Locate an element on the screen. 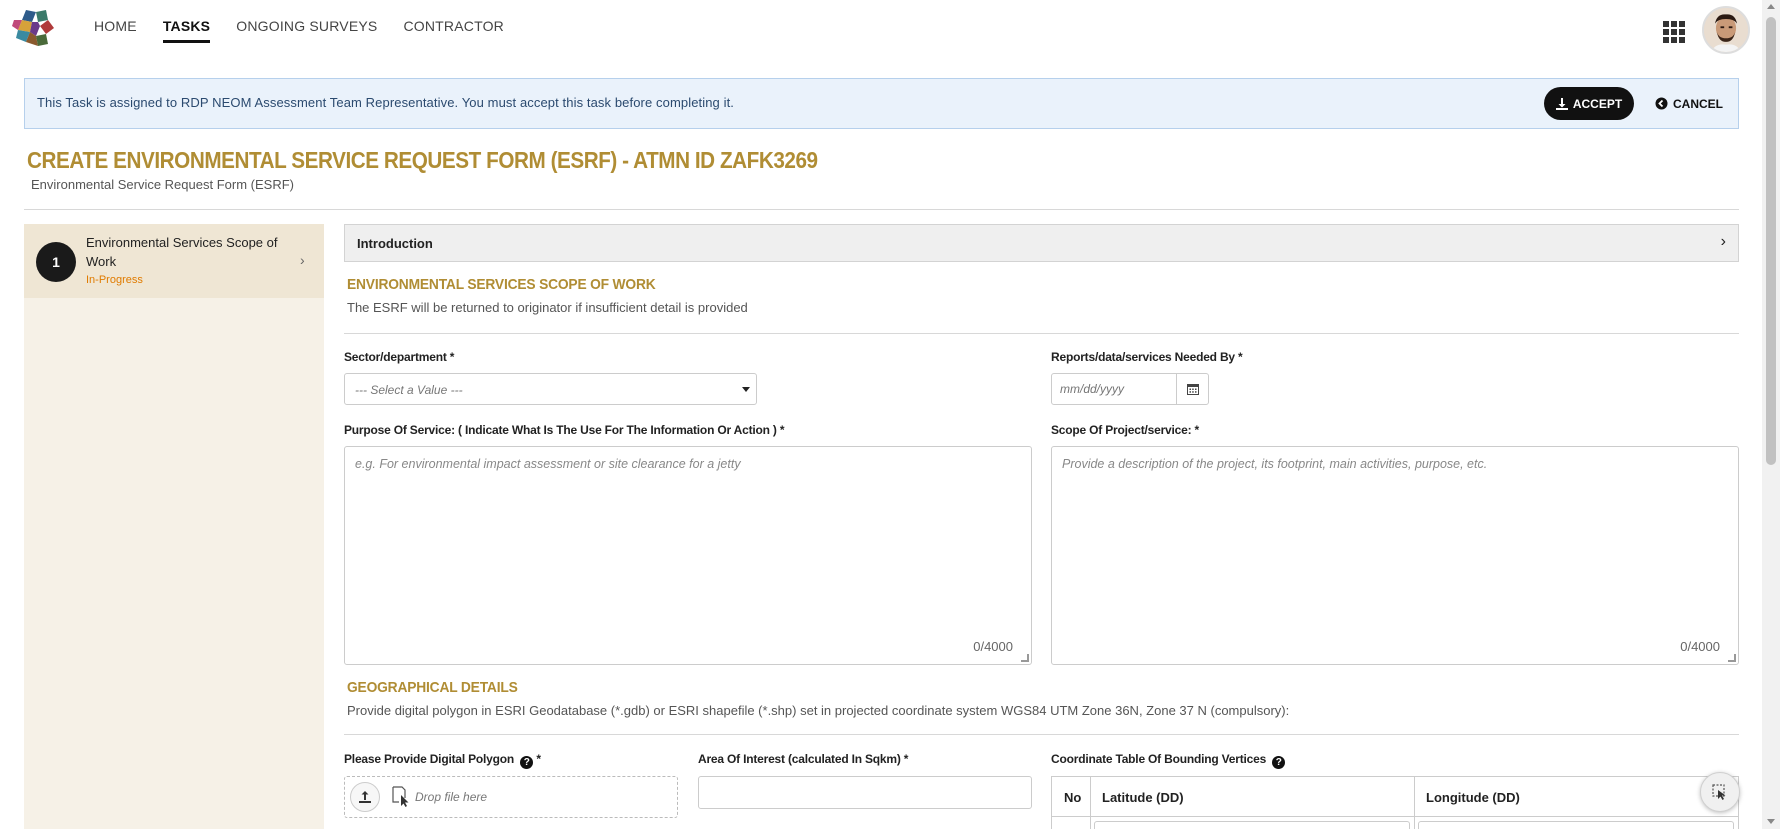 The image size is (1780, 829). upload-button is located at coordinates (365, 797).